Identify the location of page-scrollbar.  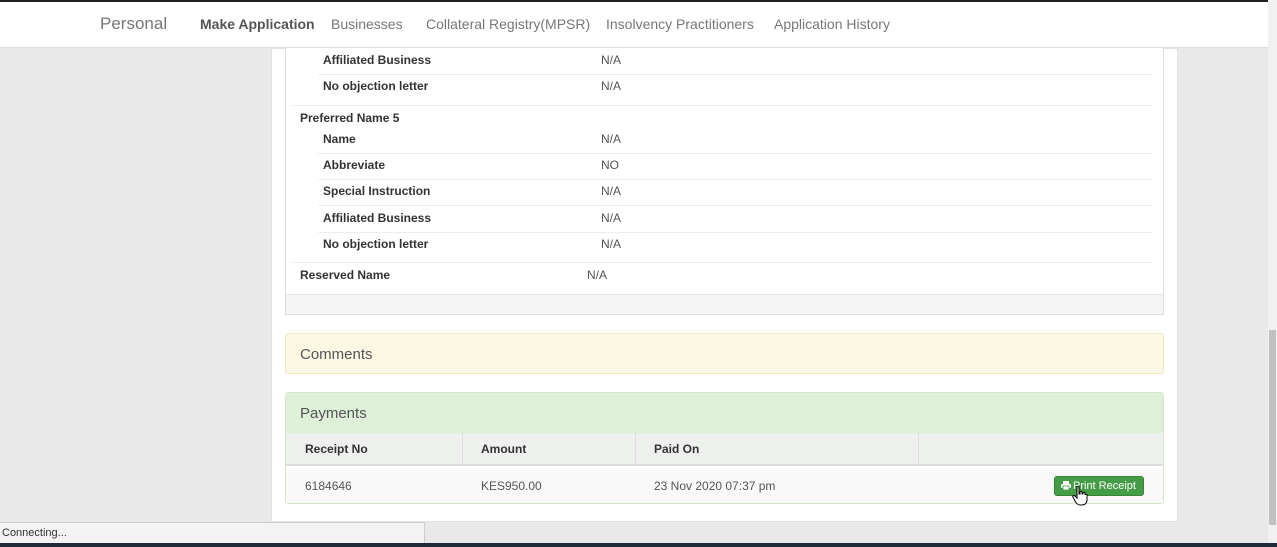
(1272, 273).